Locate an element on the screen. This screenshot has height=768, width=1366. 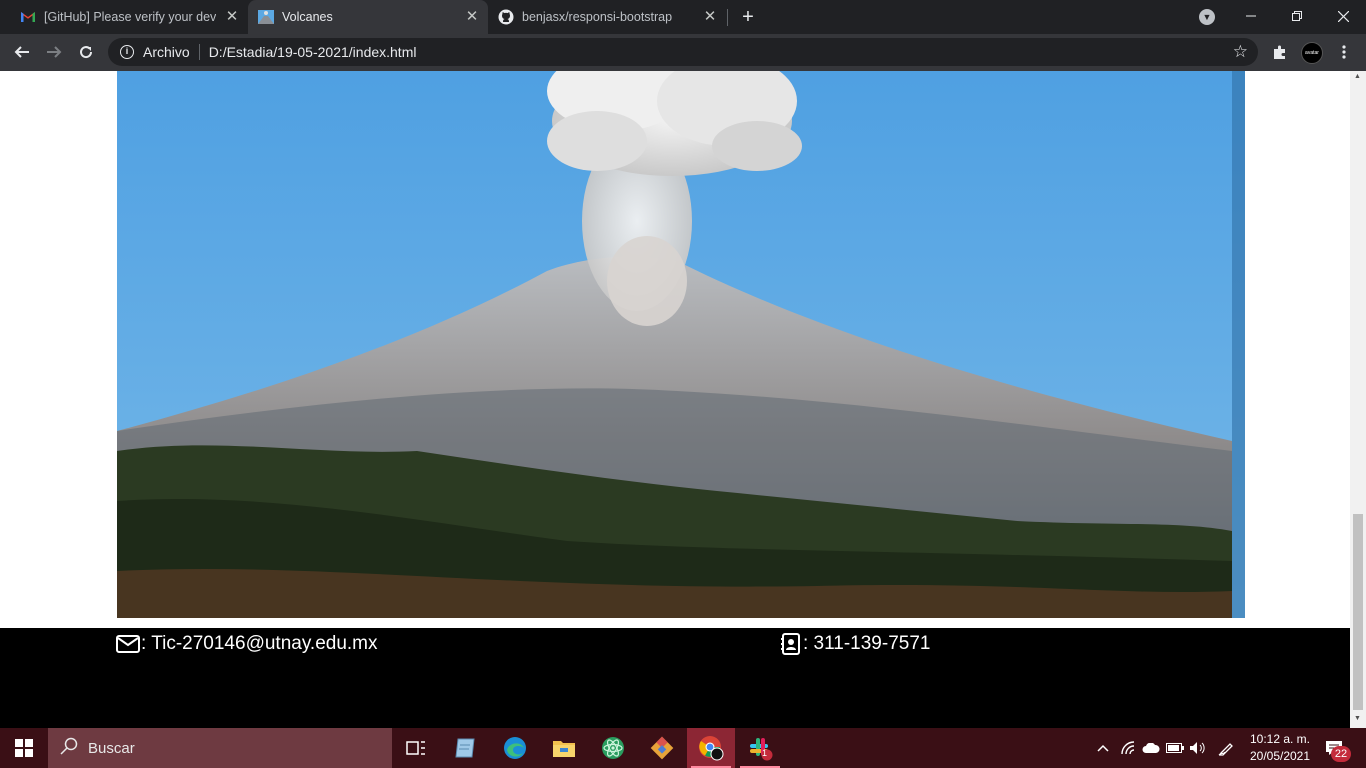
minimize-button is located at coordinates (1251, 16).